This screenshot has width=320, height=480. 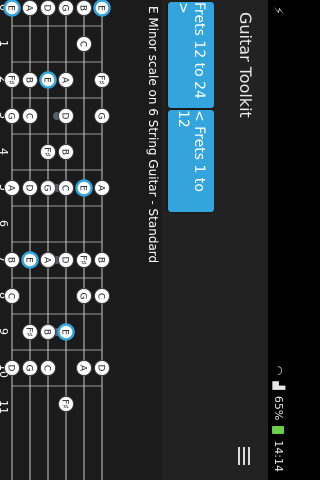 What do you see at coordinates (191, 55) in the screenshot?
I see `frets-12-to-24-button: Frets 12 to 24 >` at bounding box center [191, 55].